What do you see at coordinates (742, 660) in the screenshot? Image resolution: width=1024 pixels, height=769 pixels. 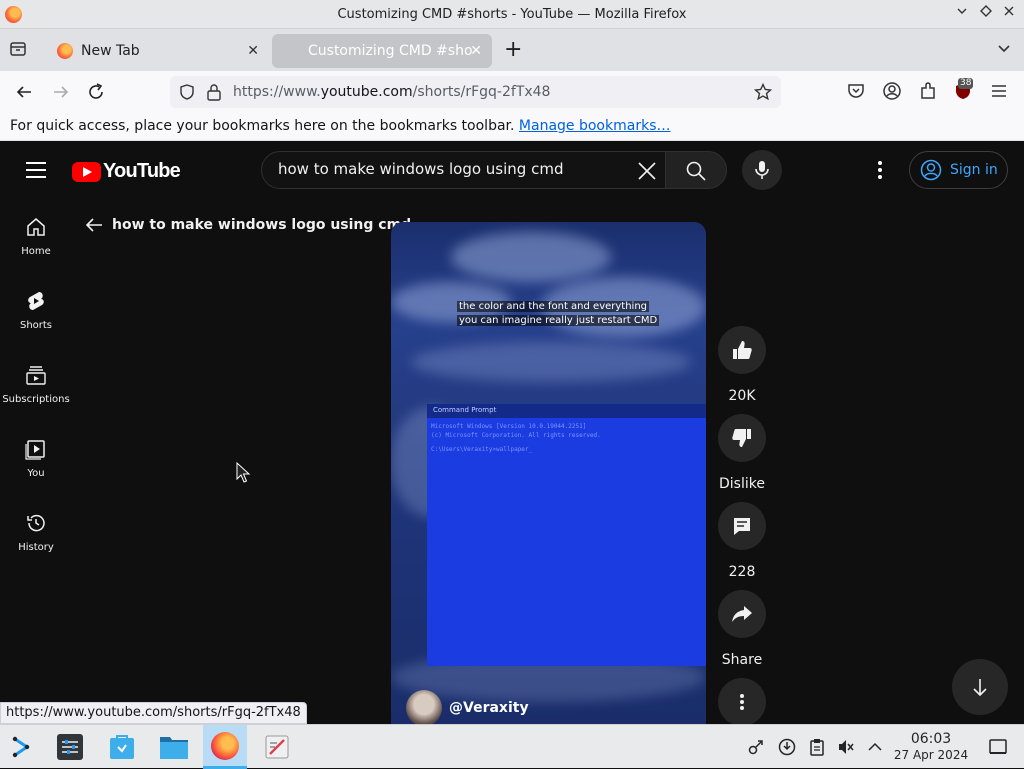 I see `share-label: Share` at bounding box center [742, 660].